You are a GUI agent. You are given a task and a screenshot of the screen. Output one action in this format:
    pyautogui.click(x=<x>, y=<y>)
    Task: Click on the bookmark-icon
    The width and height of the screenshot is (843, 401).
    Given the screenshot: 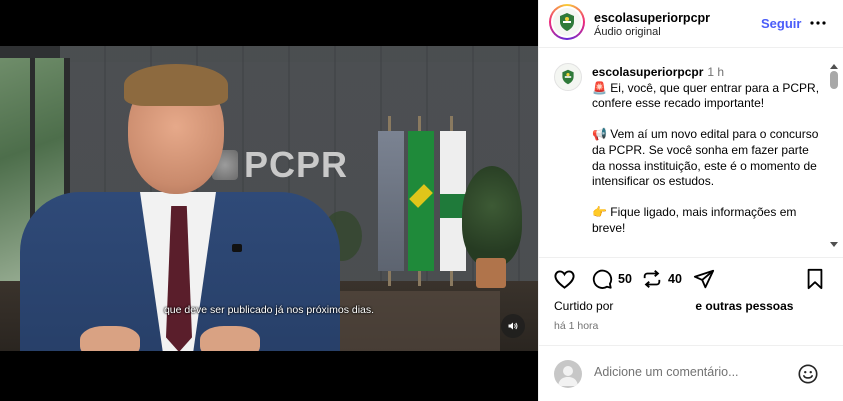 What is the action you would take?
    pyautogui.click(x=815, y=279)
    